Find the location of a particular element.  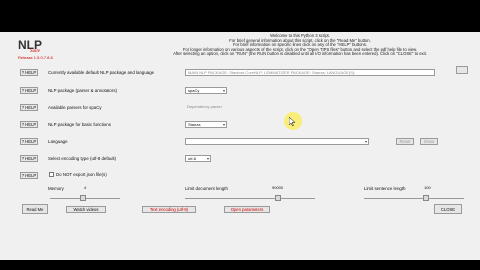

json-label: Do NOT export json file(s) is located at coordinates (81, 174).